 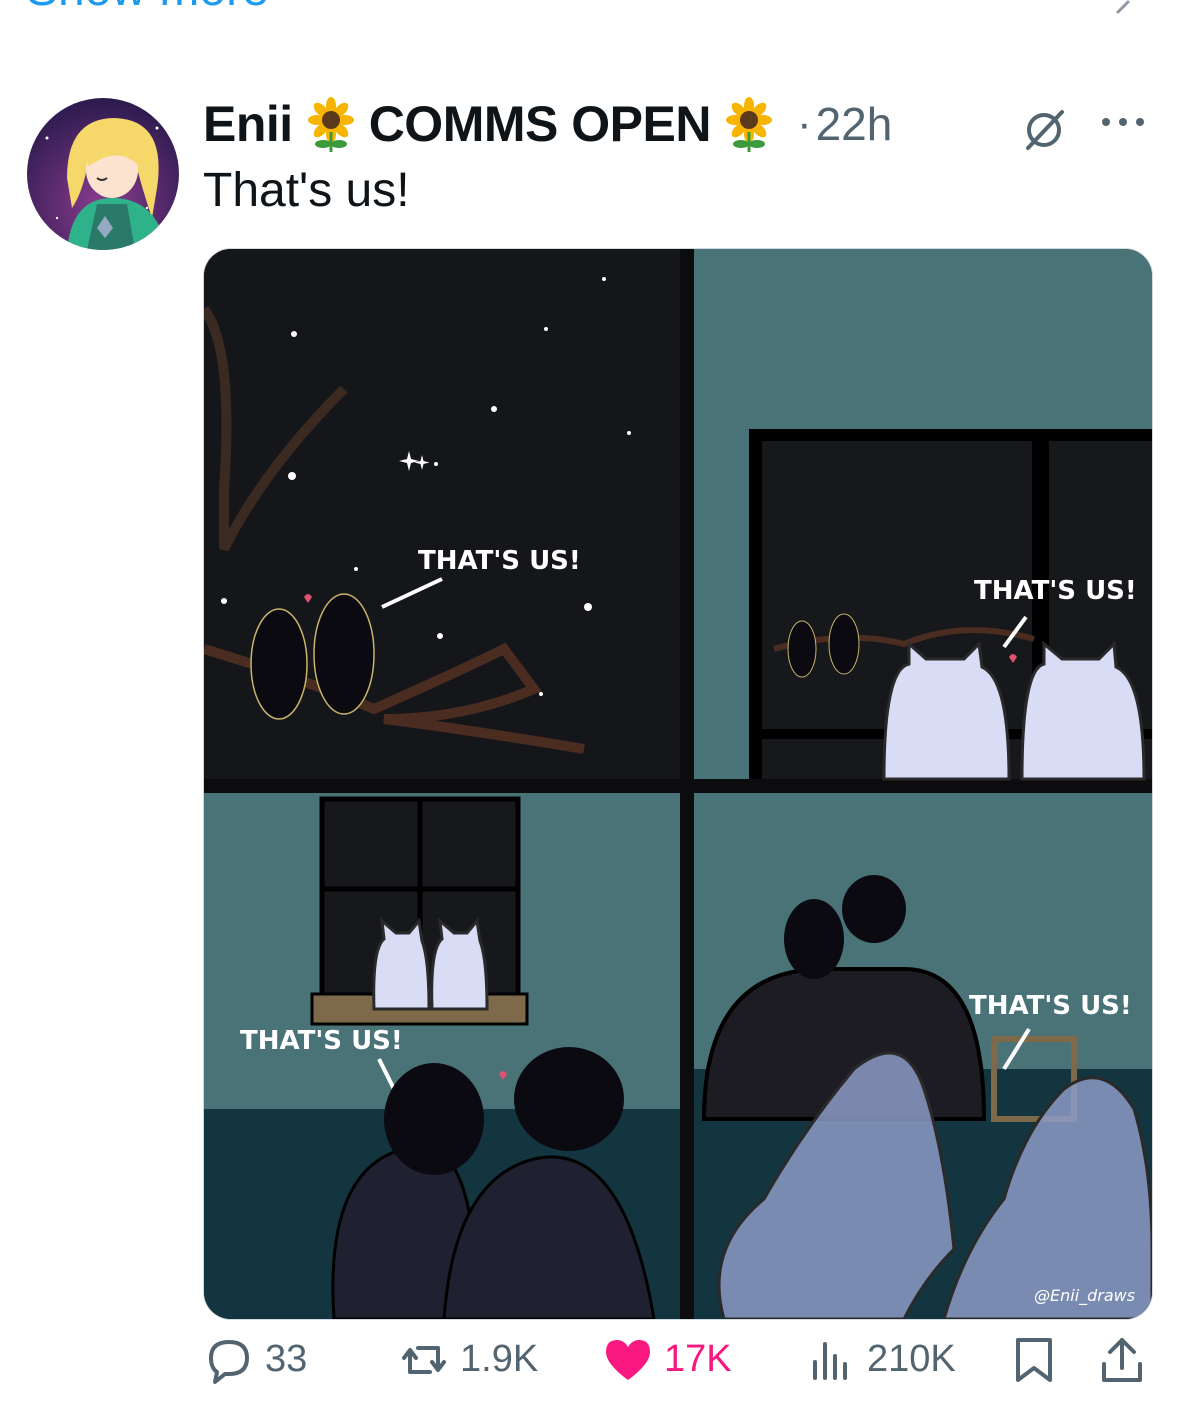 I want to click on panel-3-caption: THAT'S US!, so click(x=321, y=1041).